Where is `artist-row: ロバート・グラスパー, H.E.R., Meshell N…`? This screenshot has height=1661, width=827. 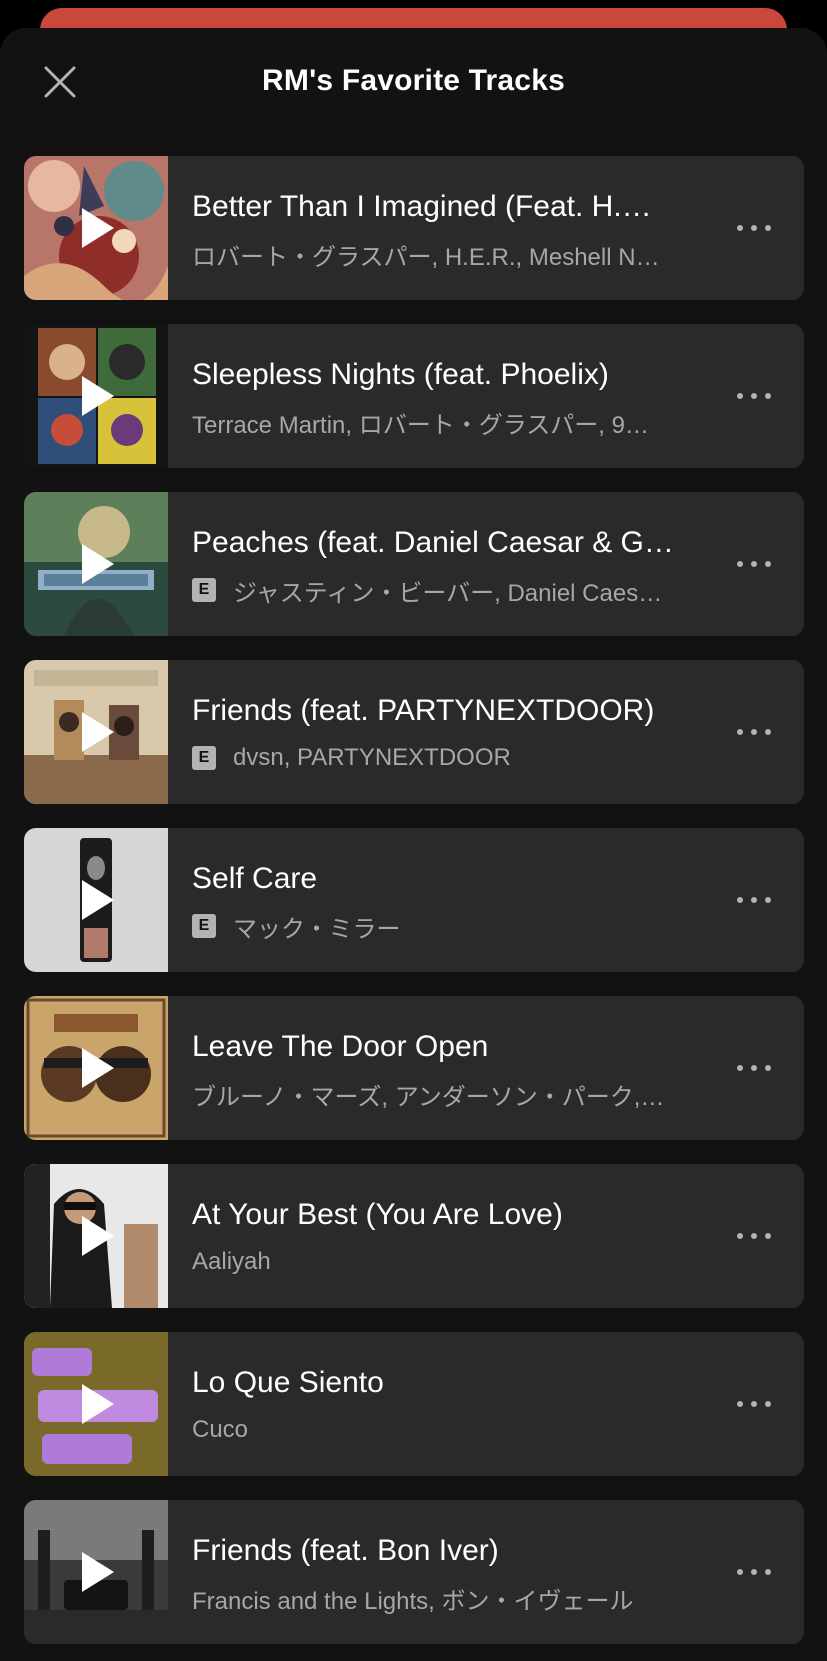 artist-row: ロバート・グラスパー, H.E.R., Meshell N… is located at coordinates (452, 254).